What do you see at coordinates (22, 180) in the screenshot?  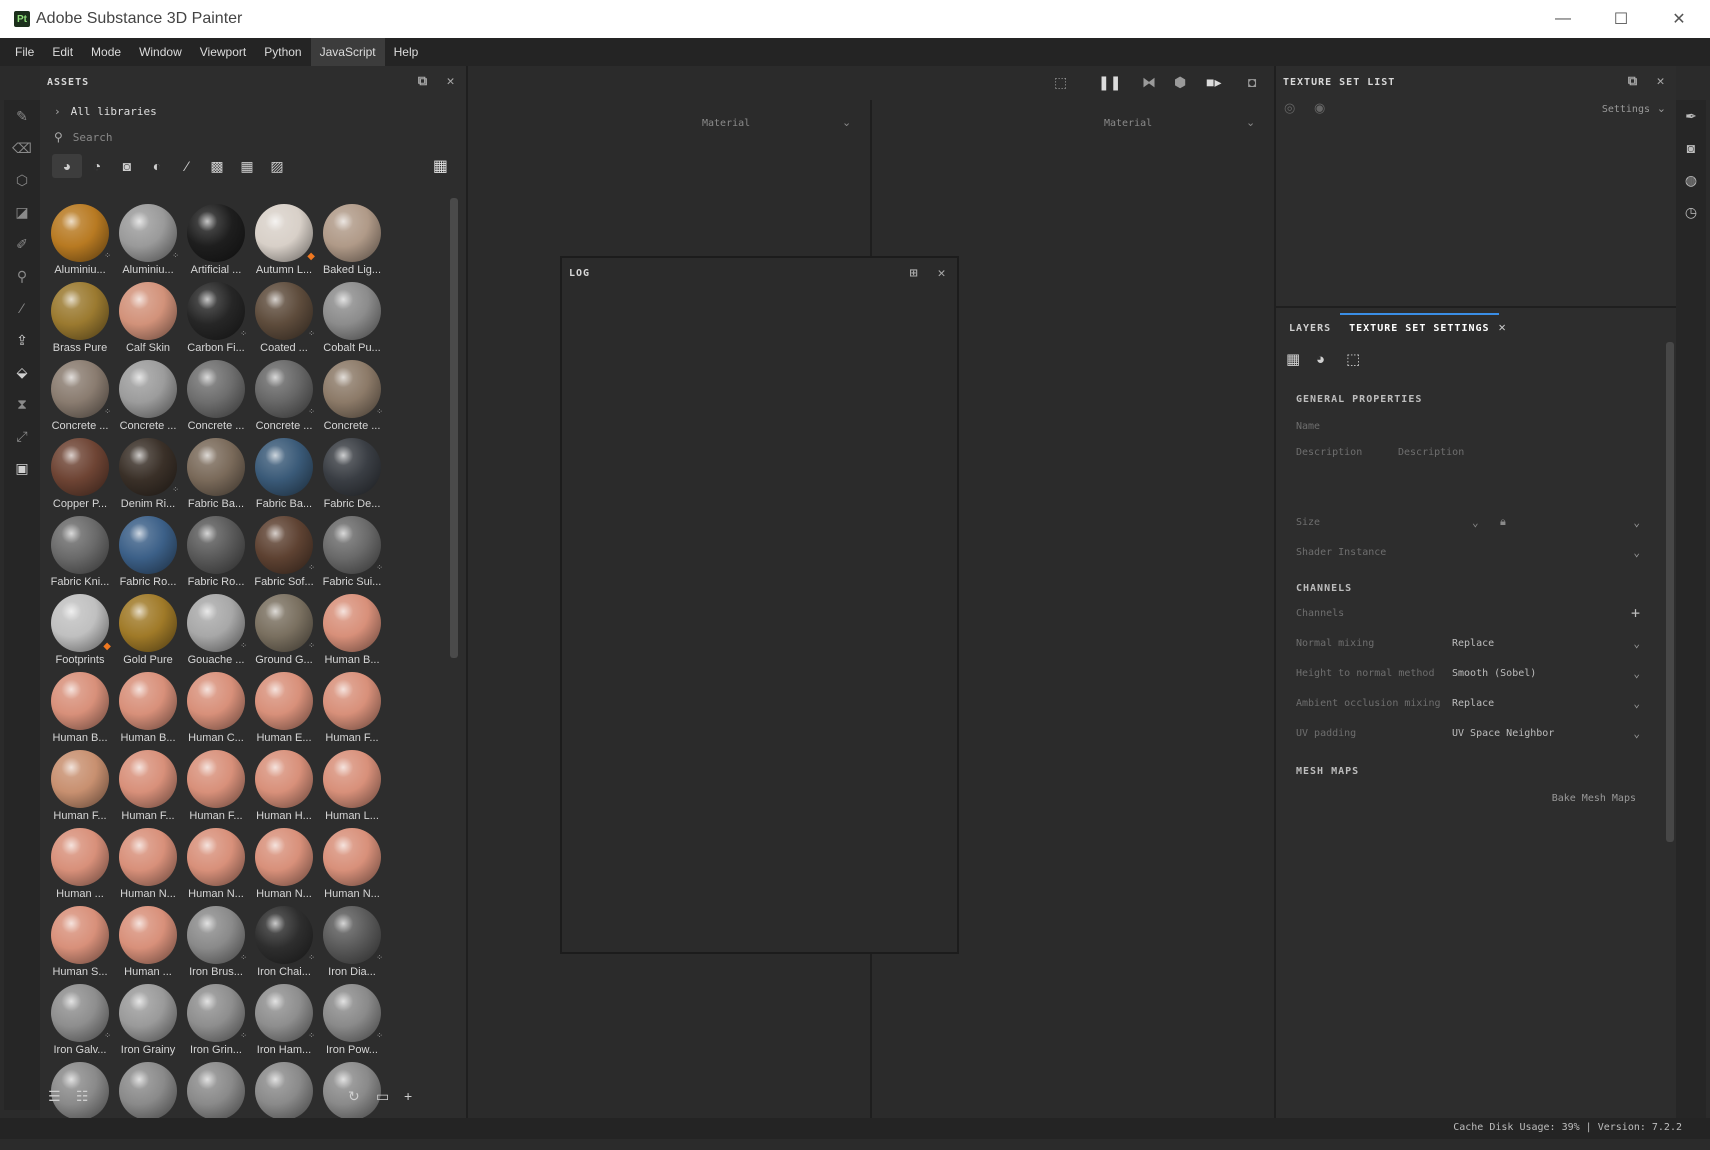 I see `projection-icon: ⬡` at bounding box center [22, 180].